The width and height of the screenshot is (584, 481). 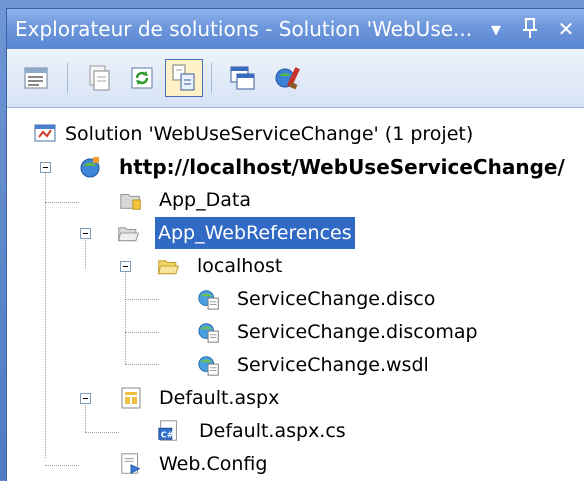 I want to click on tree-item-app-data: App_Data, so click(x=295, y=200).